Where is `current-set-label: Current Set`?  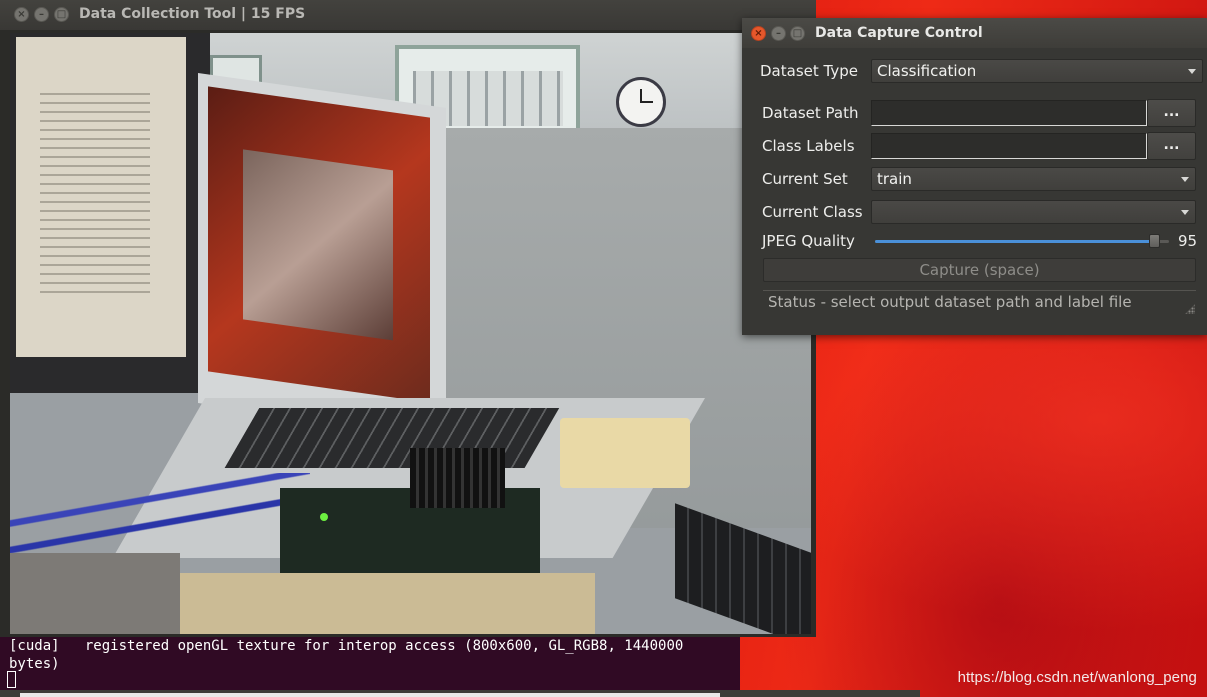
current-set-label: Current Set is located at coordinates (805, 179).